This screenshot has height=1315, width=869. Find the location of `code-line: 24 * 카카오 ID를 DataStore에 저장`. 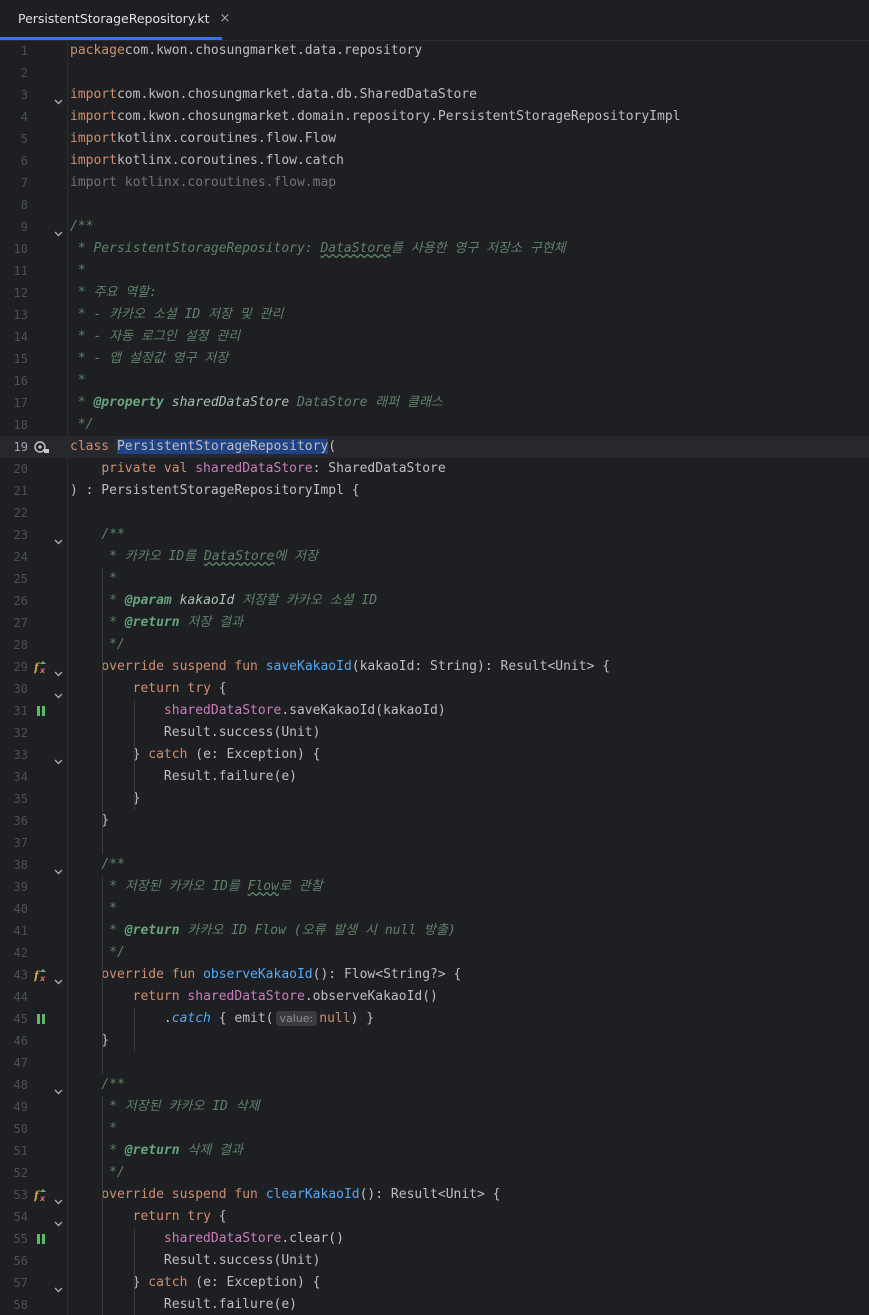

code-line: 24 * 카카오 ID를 DataStore에 저장 is located at coordinates (434, 557).